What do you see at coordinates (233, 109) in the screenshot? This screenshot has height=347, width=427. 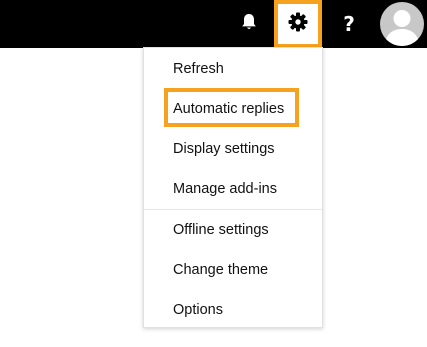 I see `menu-item-automatic-replies: Automatic replies` at bounding box center [233, 109].